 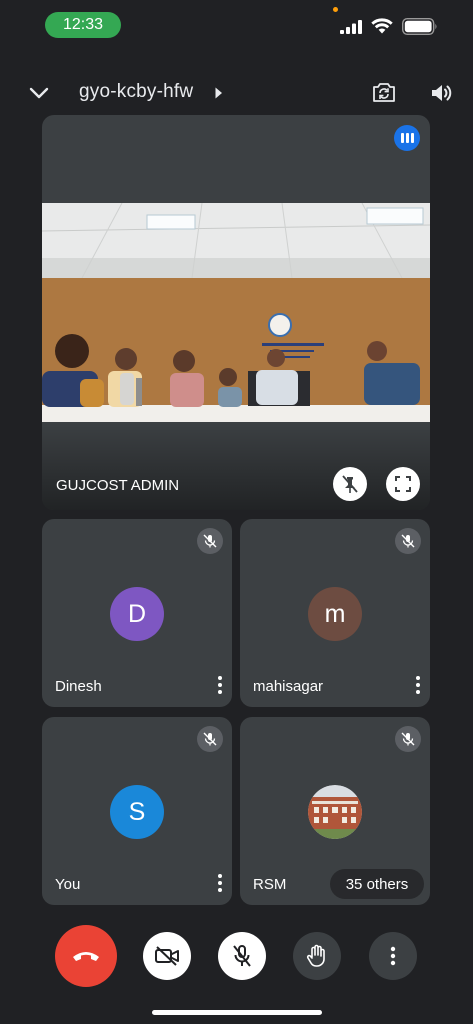 I want to click on switch-camera-icon, so click(x=384, y=92).